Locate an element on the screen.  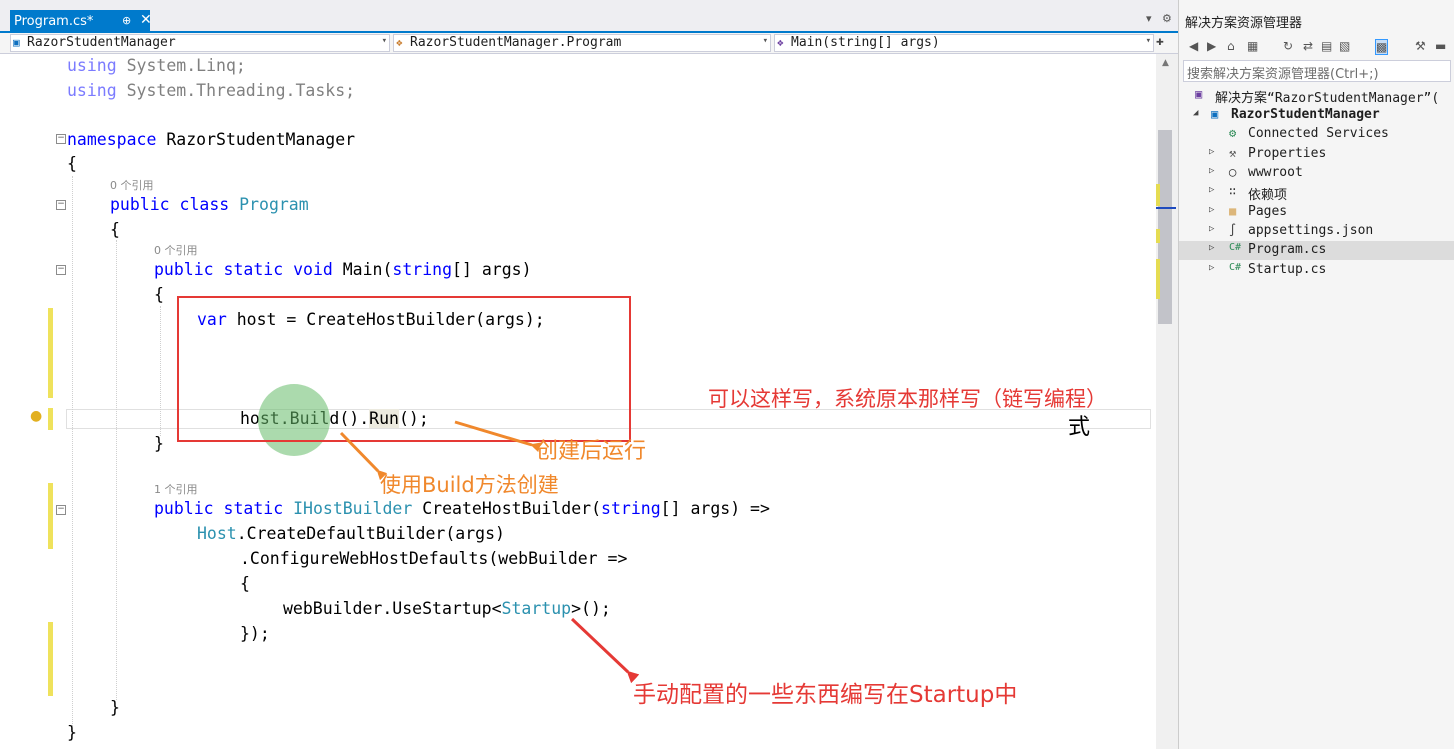
tree-item-program-cs: ▷ C# Program.cs is located at coordinates (1316, 250).